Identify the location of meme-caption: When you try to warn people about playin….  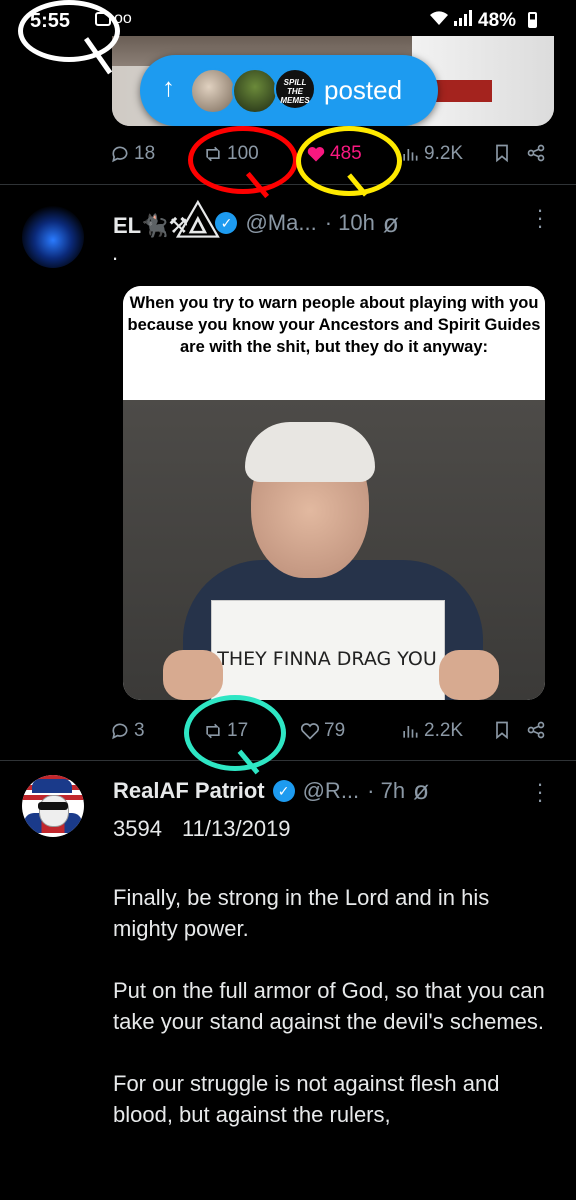
(334, 343).